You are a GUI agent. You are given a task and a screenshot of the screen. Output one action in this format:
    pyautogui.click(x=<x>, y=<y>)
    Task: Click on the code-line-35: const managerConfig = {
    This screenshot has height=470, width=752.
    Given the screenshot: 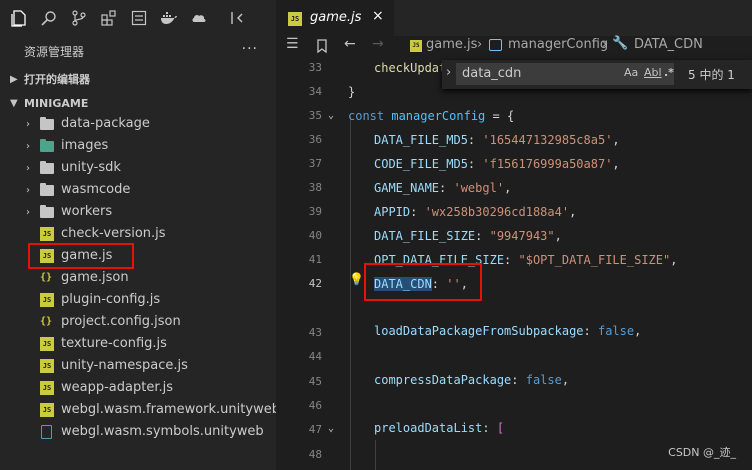 What is the action you would take?
    pyautogui.click(x=431, y=116)
    